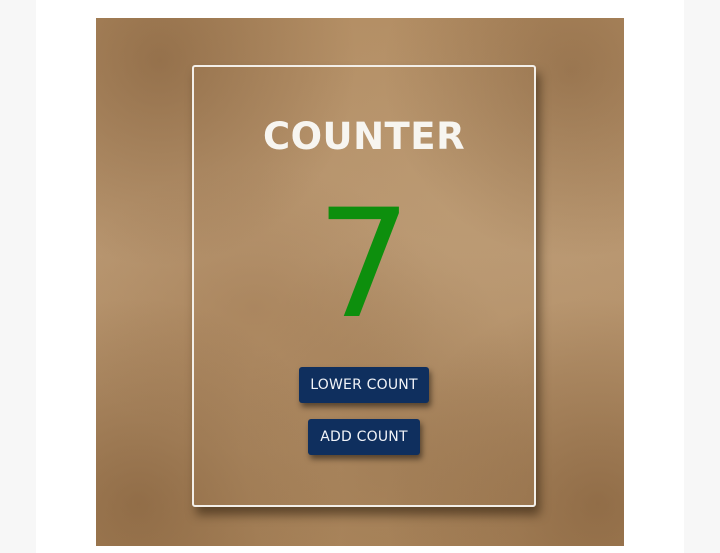  What do you see at coordinates (364, 437) in the screenshot?
I see `add-count-button: ADD COUNT` at bounding box center [364, 437].